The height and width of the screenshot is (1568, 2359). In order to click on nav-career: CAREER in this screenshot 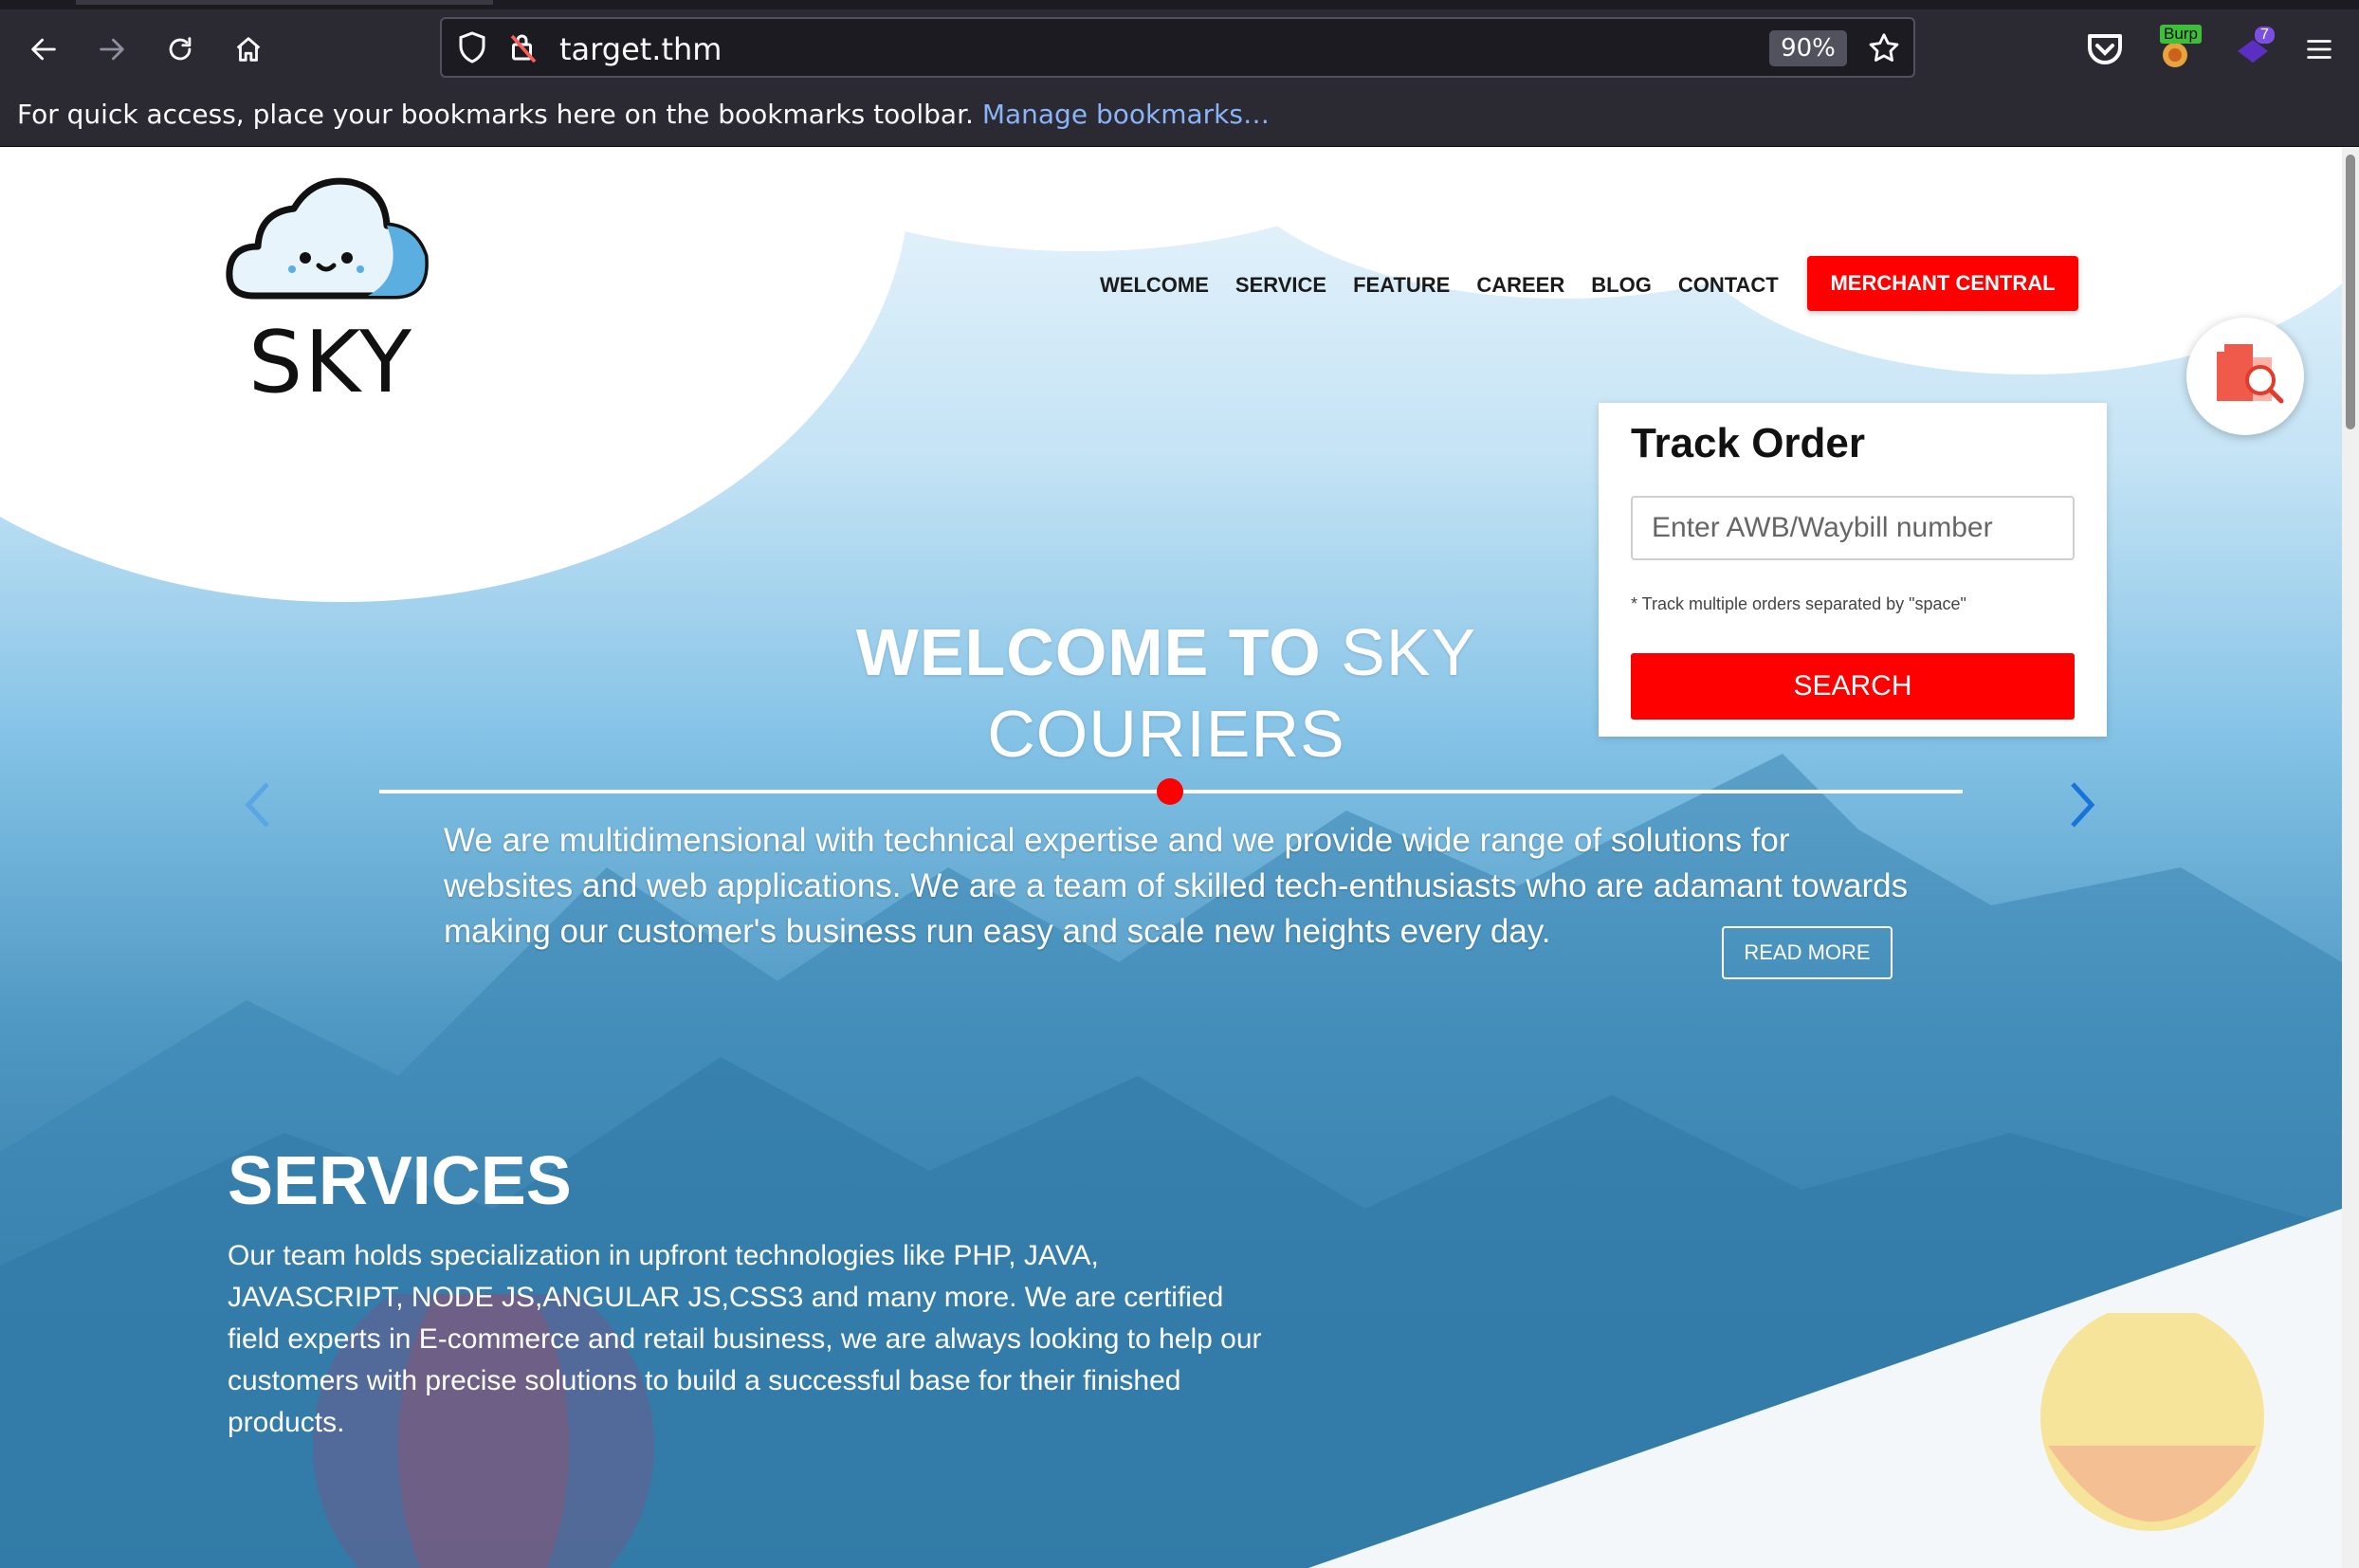, I will do `click(1520, 285)`.